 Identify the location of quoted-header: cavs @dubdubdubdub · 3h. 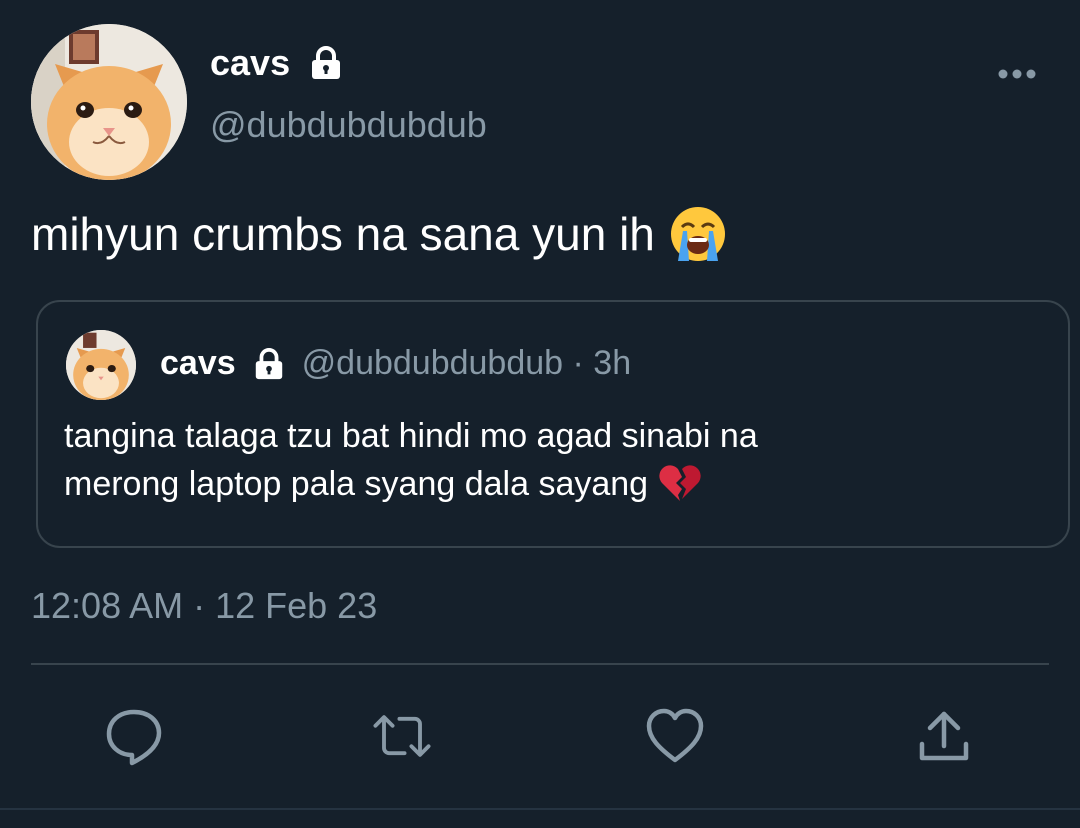
(395, 363).